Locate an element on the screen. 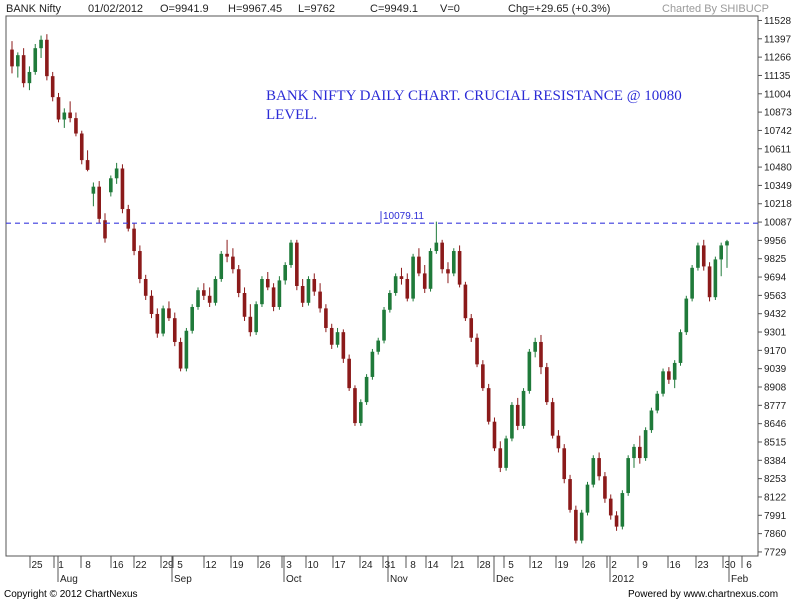 This screenshot has height=600, width=800. volume-label: V=0 is located at coordinates (450, 9).